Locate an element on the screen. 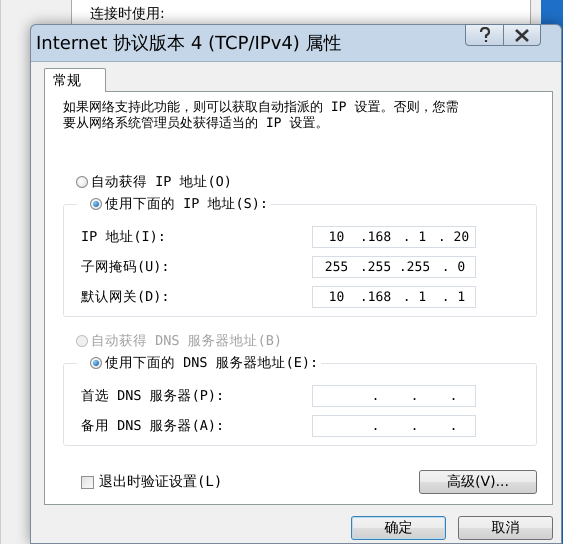 Image resolution: width=563 pixels, height=544 pixels. ip-address-field: 255 .255 .255 . 0 is located at coordinates (394, 267).